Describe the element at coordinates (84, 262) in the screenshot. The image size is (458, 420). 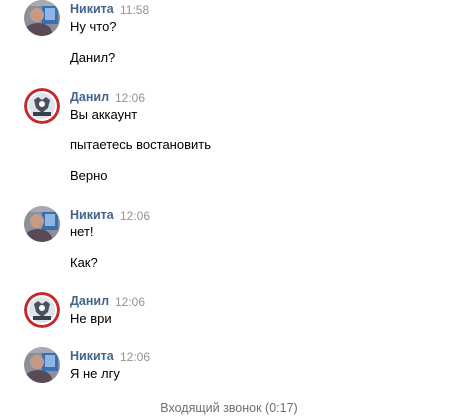
I see `message-text: Как?` at that location.